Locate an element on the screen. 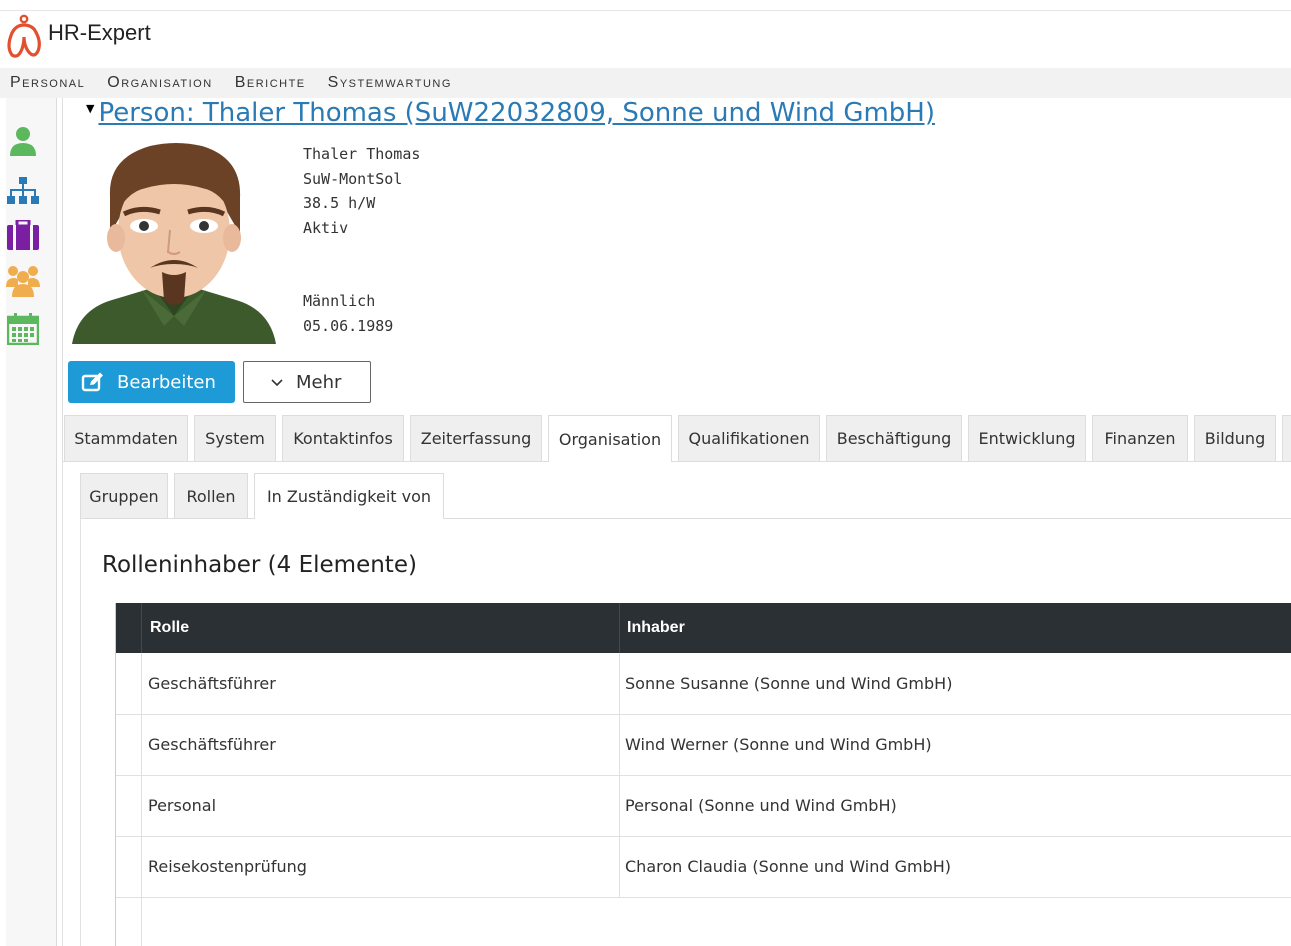  subtab-rollen: Rollen is located at coordinates (211, 495).